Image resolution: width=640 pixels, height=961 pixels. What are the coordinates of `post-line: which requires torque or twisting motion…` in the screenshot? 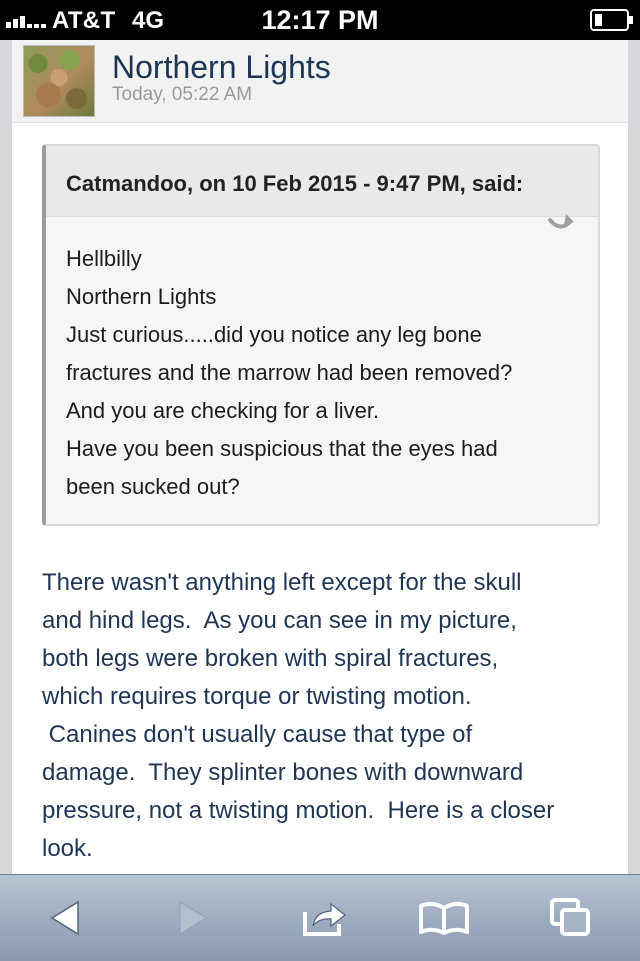 It's located at (257, 696).